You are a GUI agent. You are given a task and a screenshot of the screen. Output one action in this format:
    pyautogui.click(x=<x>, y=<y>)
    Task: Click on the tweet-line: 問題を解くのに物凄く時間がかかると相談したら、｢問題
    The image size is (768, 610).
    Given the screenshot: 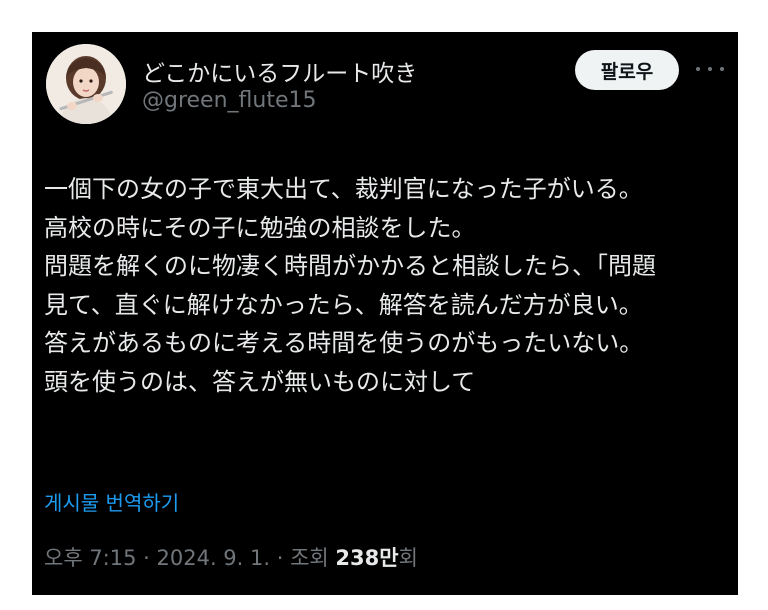 What is the action you would take?
    pyautogui.click(x=350, y=266)
    